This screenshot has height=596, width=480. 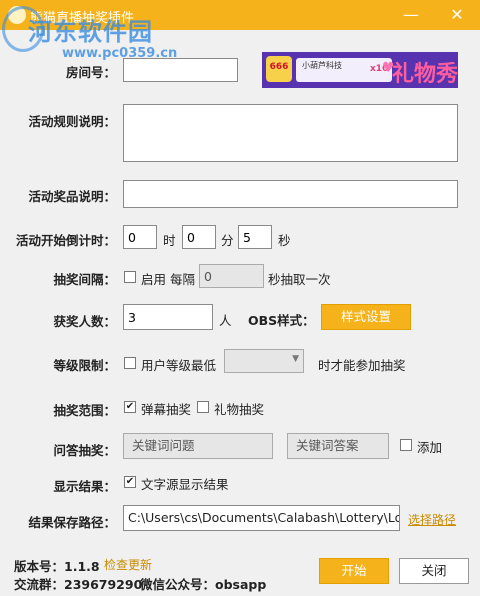 What do you see at coordinates (425, 74) in the screenshot?
I see `banner-title: 礼物秀` at bounding box center [425, 74].